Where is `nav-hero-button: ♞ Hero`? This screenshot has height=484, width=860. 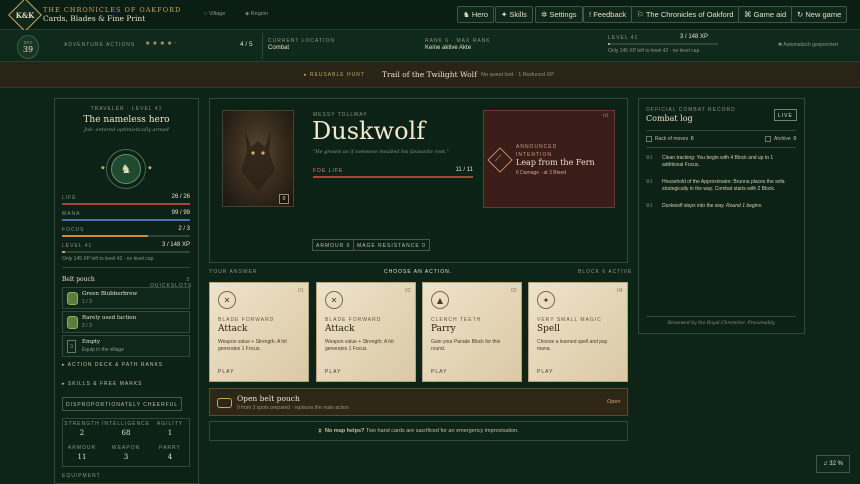 nav-hero-button: ♞ Hero is located at coordinates (476, 14).